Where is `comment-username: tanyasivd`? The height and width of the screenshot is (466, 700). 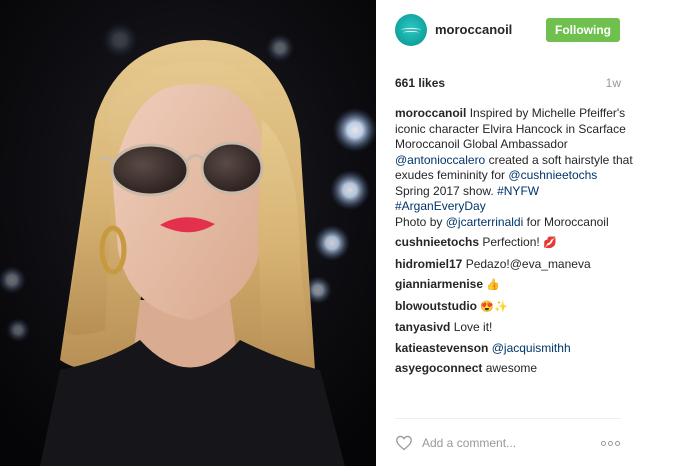
comment-username: tanyasivd is located at coordinates (422, 327).